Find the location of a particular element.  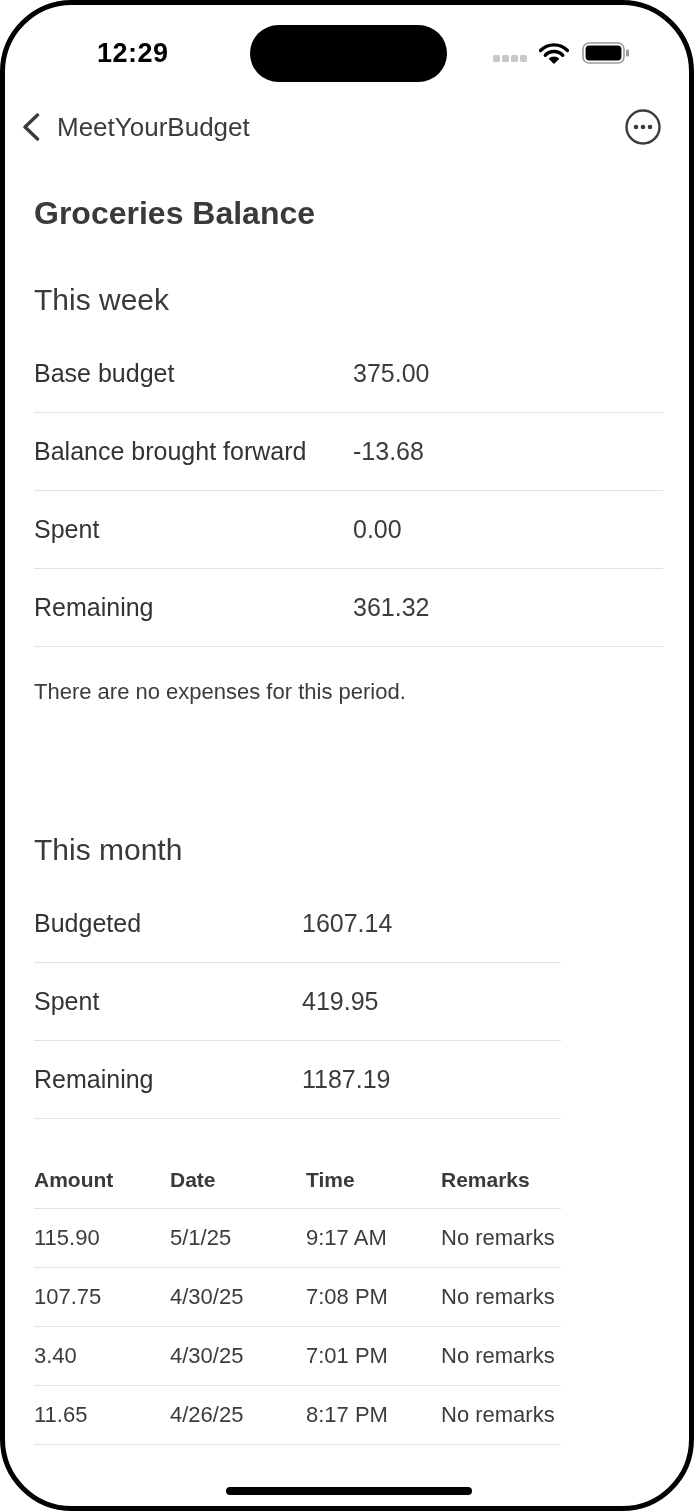

table-cell-text: 5/1/25 is located at coordinates (201, 1238).